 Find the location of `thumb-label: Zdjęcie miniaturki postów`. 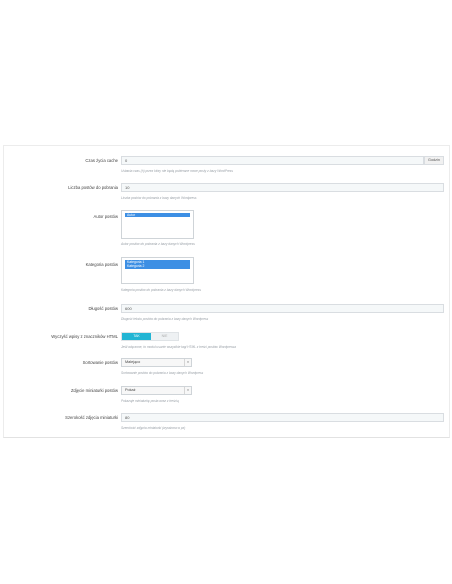

thumb-label: Zdjęcie miniaturki postów is located at coordinates (94, 390).